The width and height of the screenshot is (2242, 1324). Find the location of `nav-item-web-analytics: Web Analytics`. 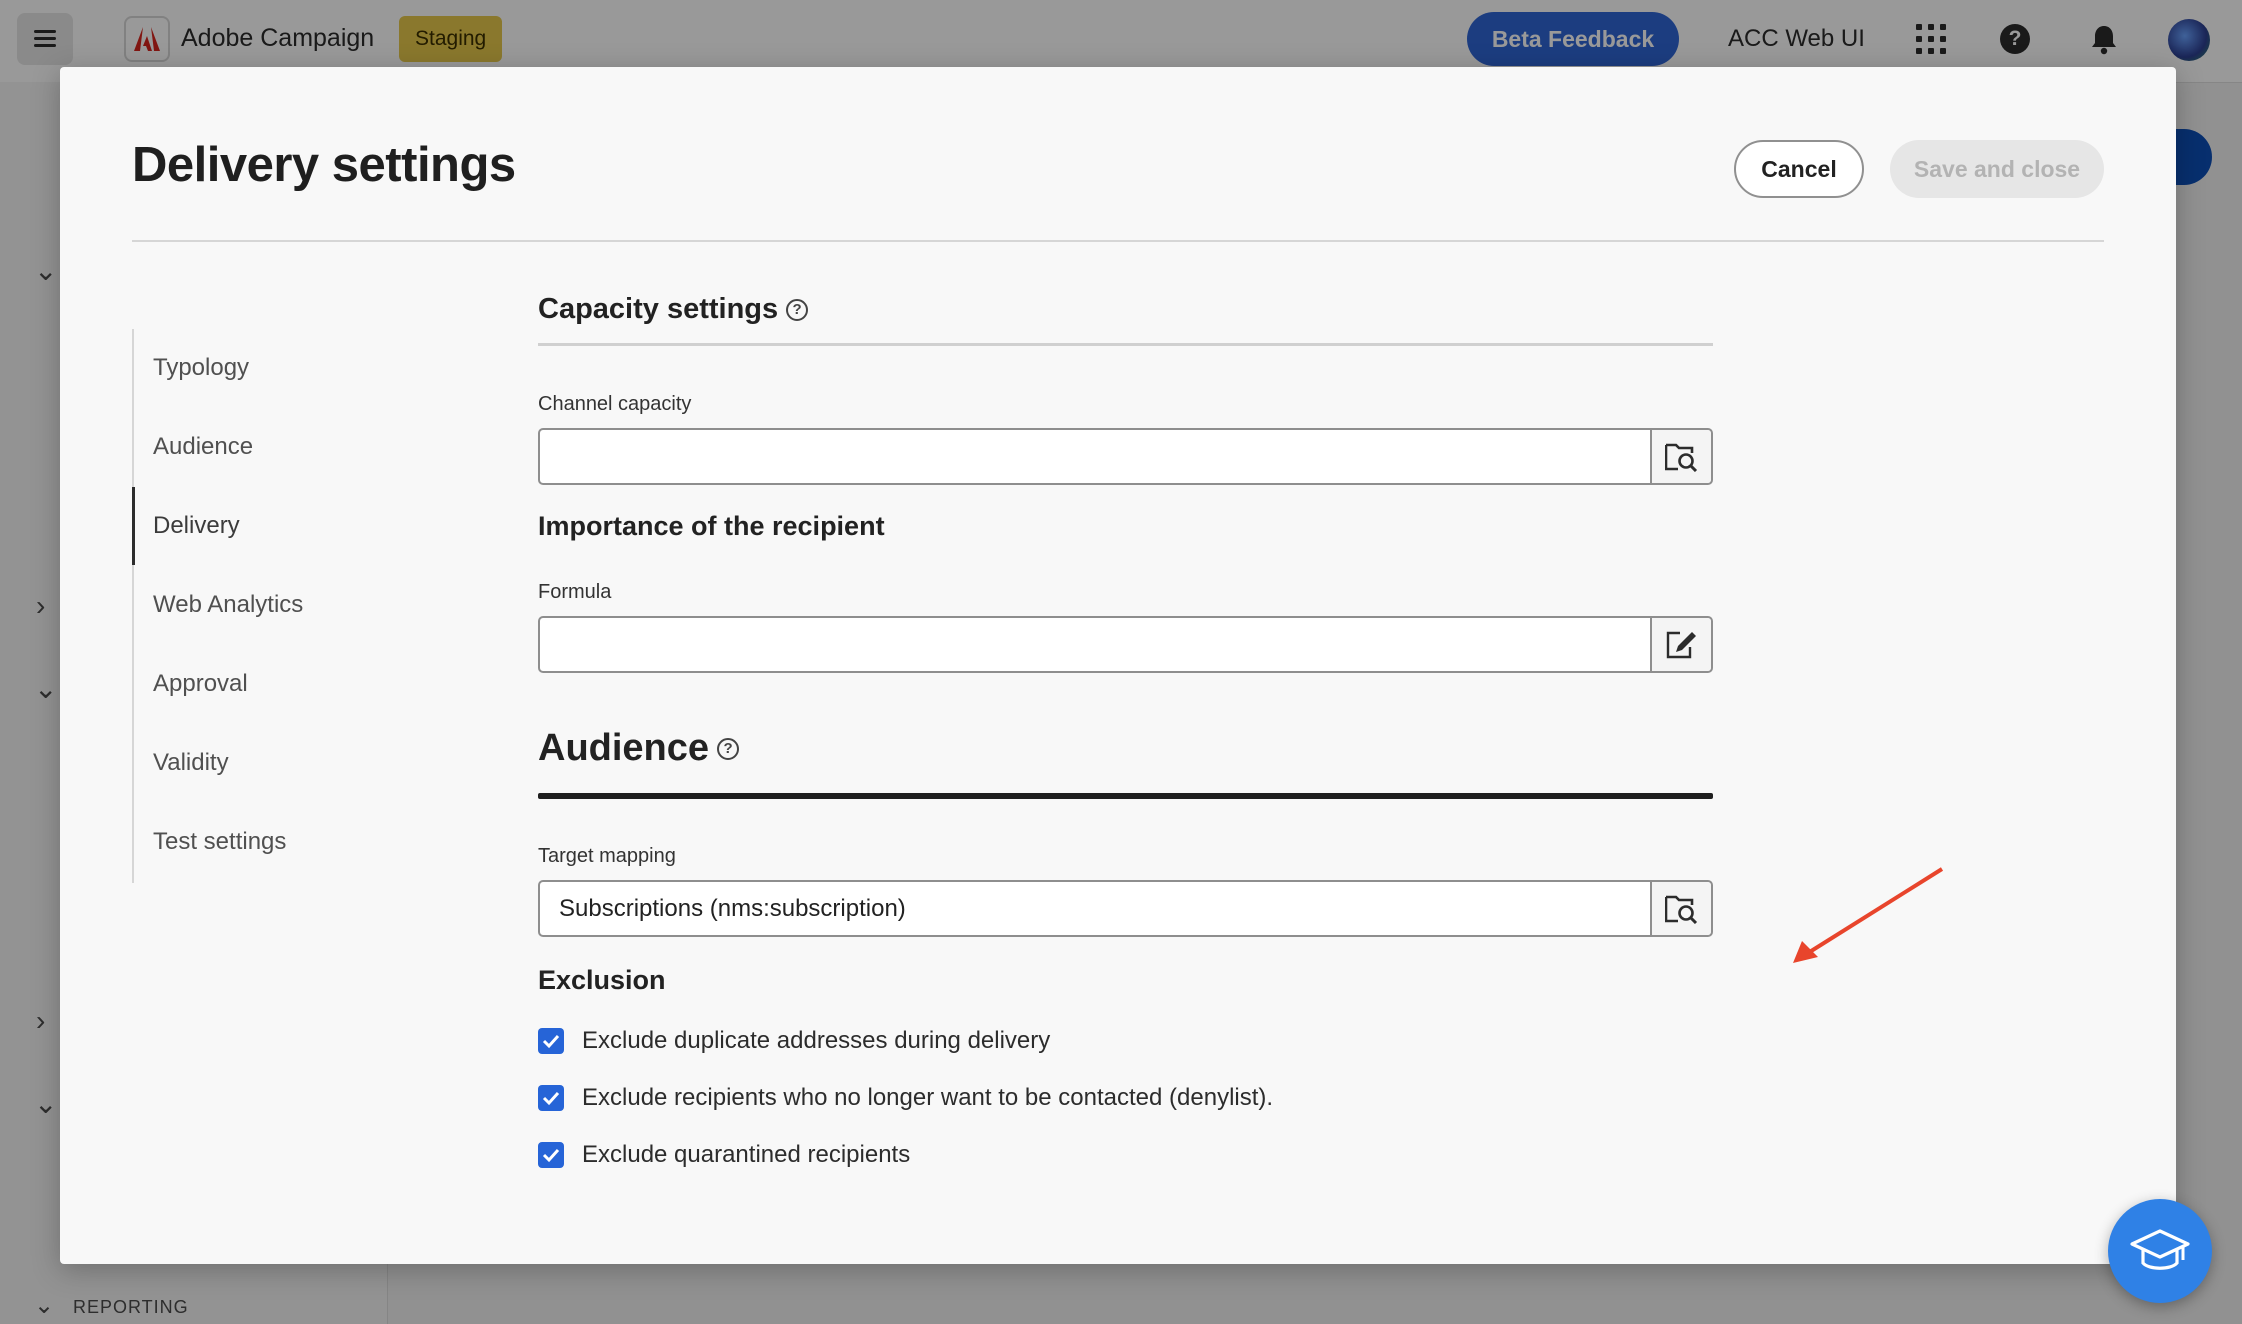

nav-item-web-analytics: Web Analytics is located at coordinates (272, 605).